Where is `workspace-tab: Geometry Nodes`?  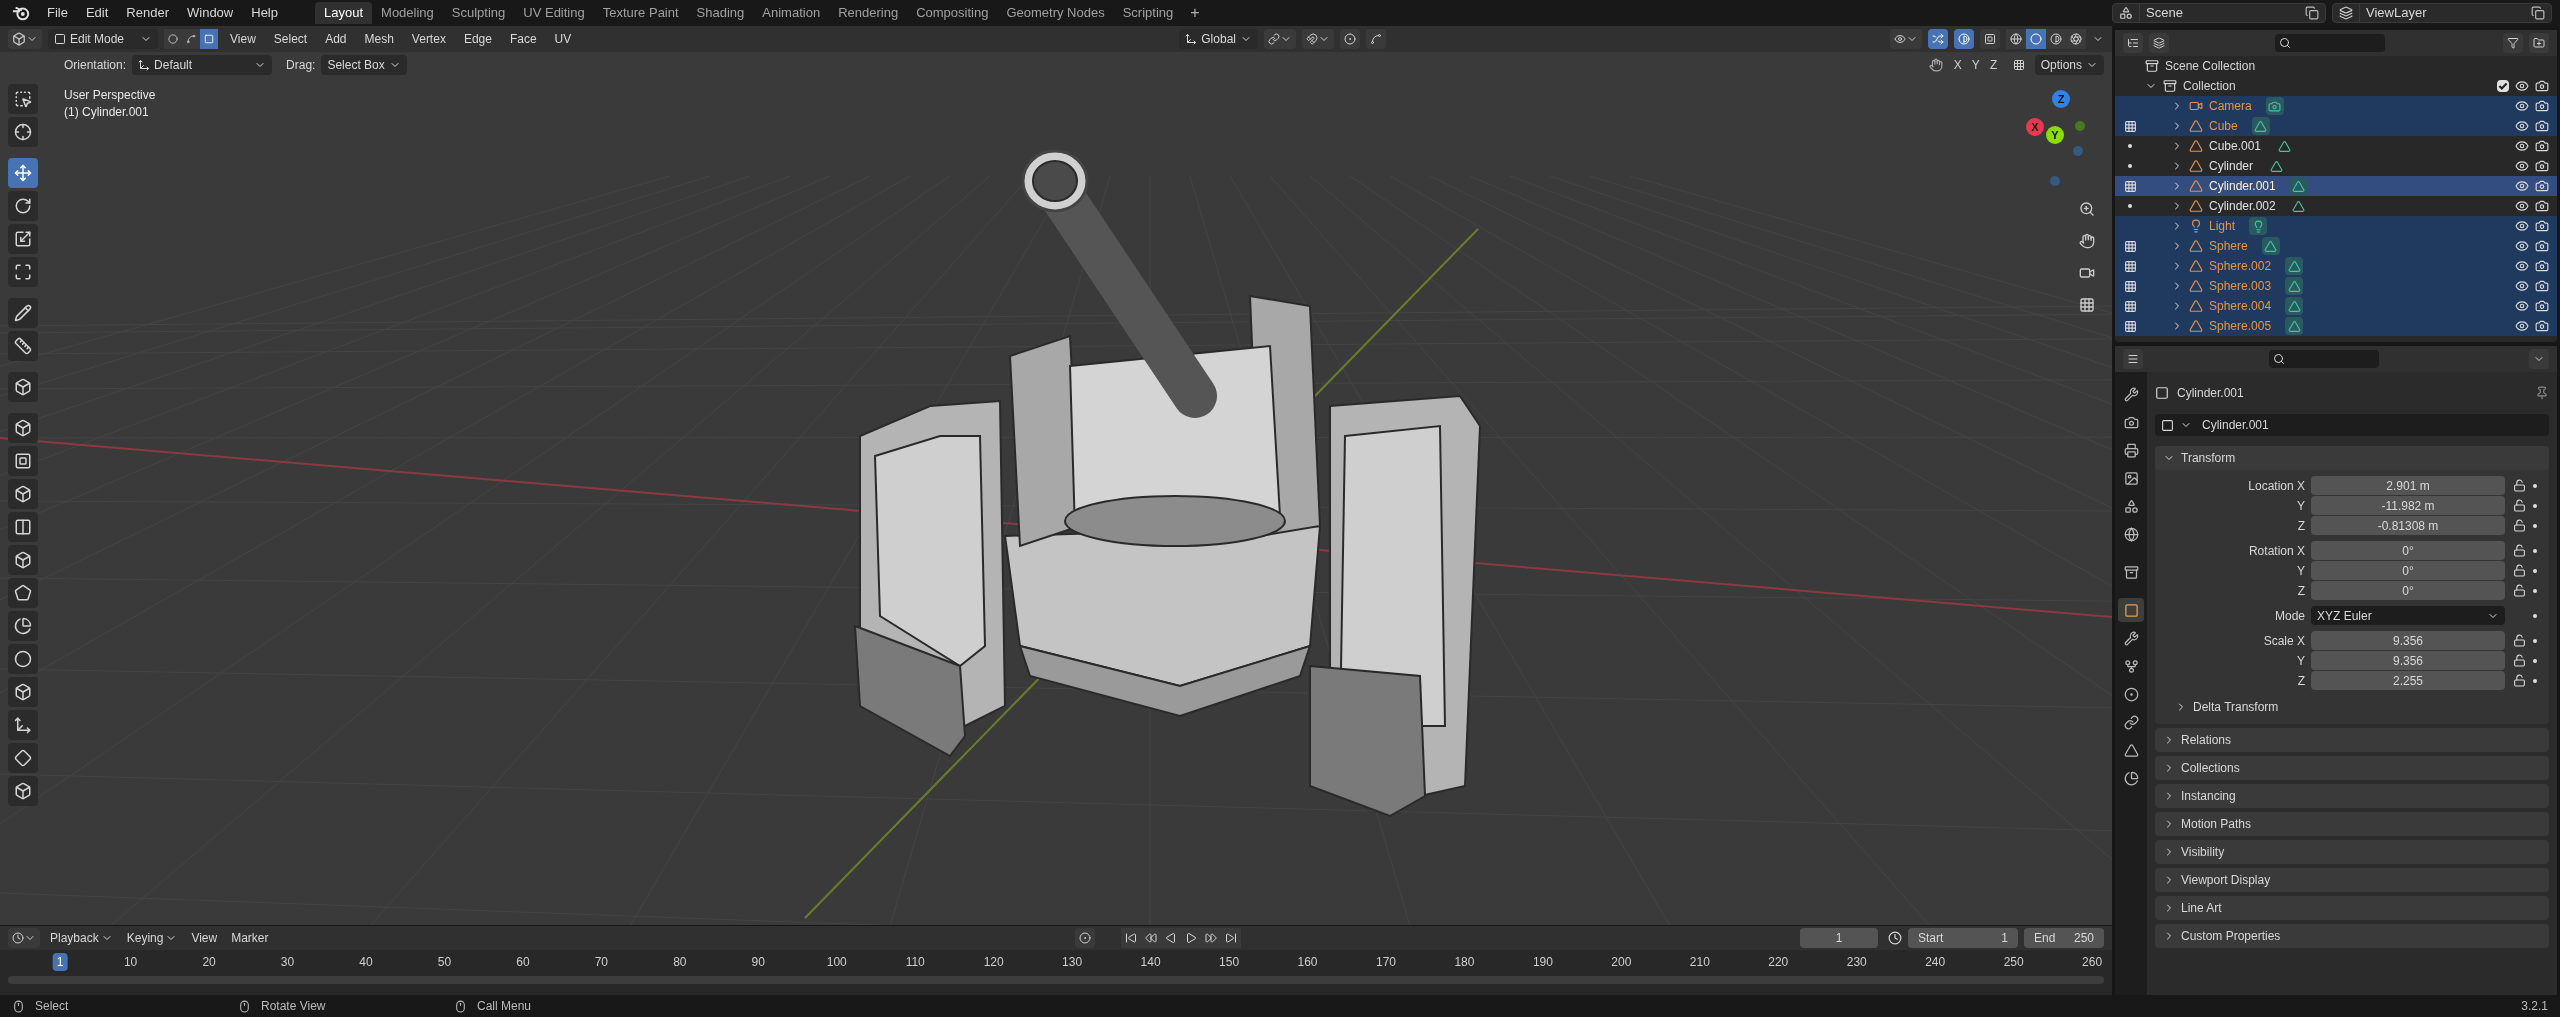 workspace-tab: Geometry Nodes is located at coordinates (1055, 13).